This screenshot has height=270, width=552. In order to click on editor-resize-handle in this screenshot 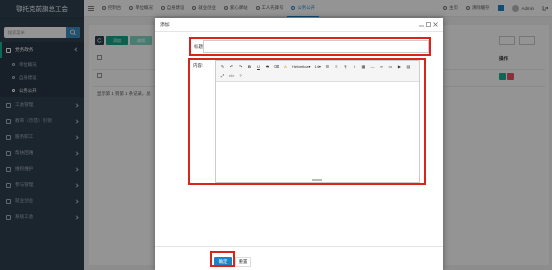, I will do `click(317, 180)`.